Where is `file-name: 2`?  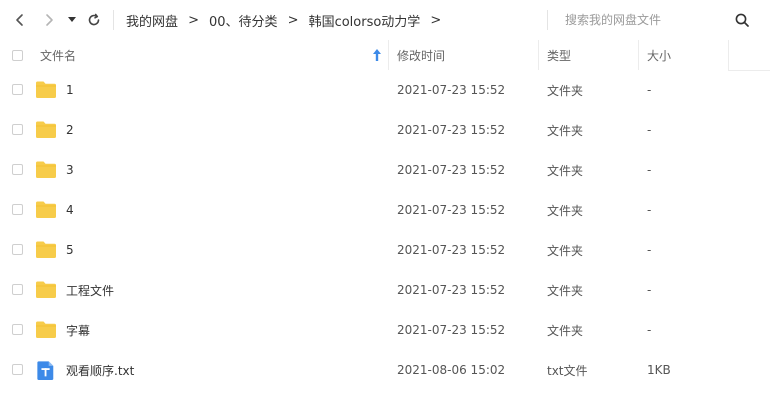 file-name: 2 is located at coordinates (70, 130).